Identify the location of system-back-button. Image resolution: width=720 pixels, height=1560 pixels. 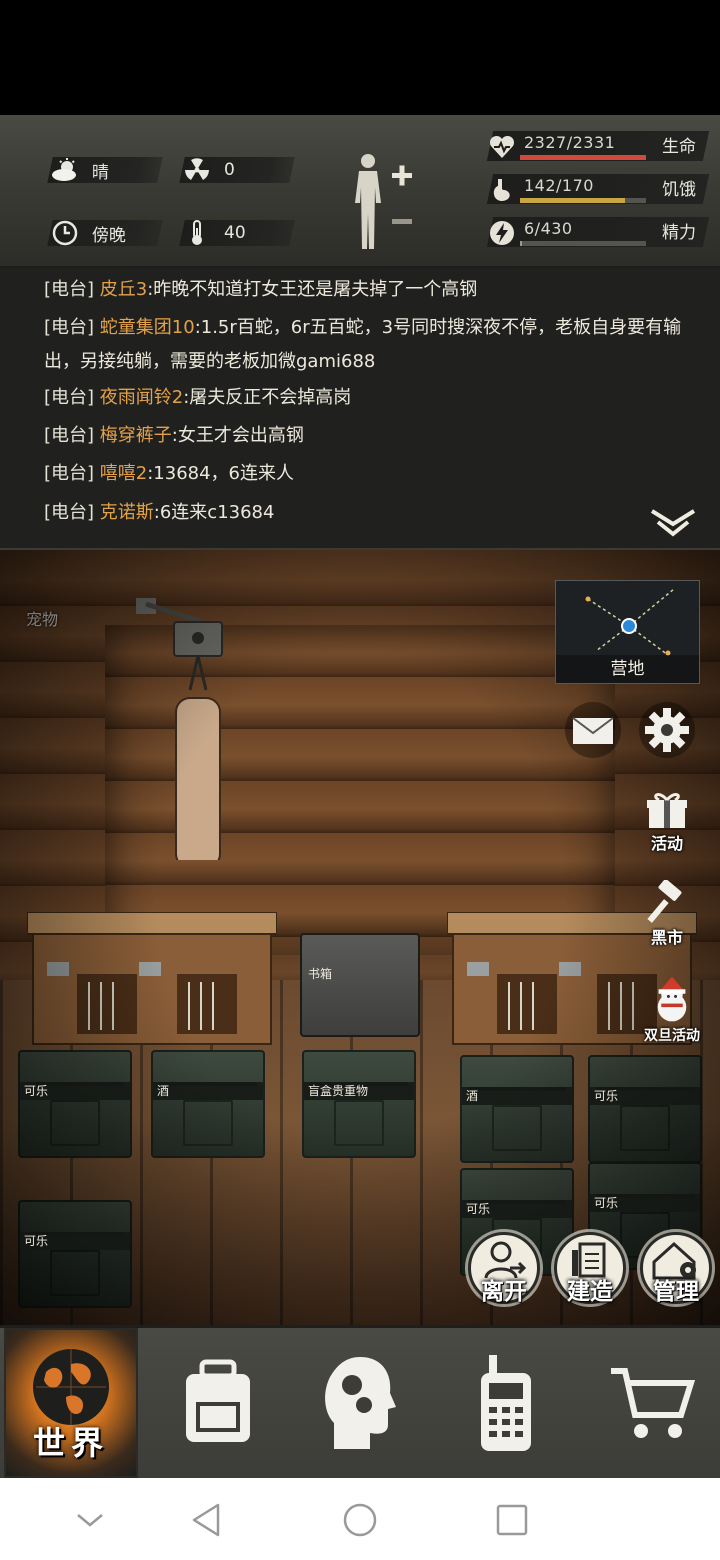
(206, 1520).